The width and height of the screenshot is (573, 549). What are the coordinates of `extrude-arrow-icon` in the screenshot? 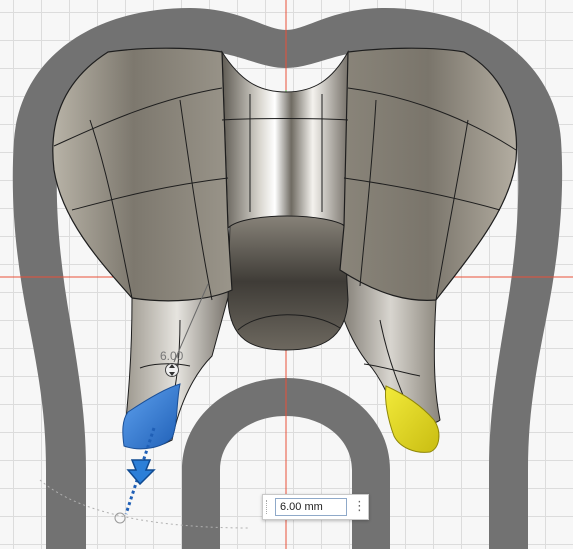 It's located at (141, 472).